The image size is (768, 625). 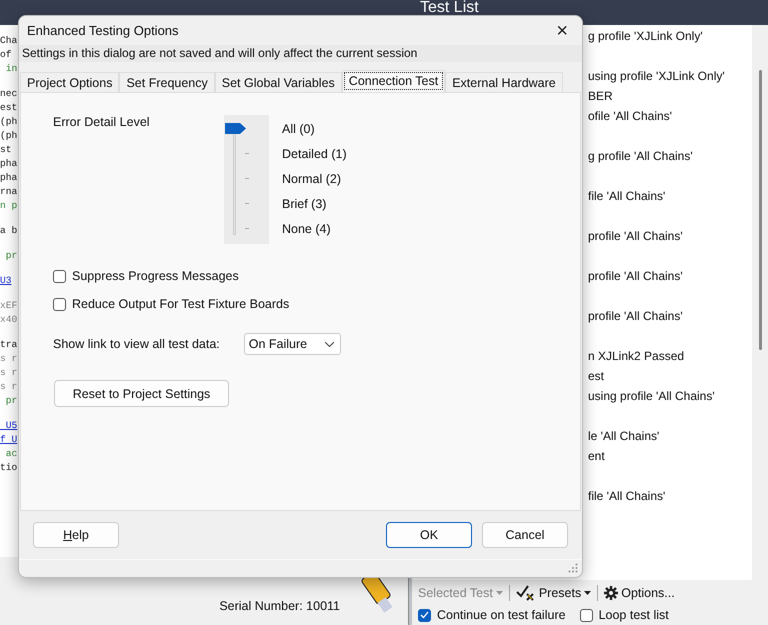 I want to click on checkbox-label: Loop test list, so click(x=633, y=615).